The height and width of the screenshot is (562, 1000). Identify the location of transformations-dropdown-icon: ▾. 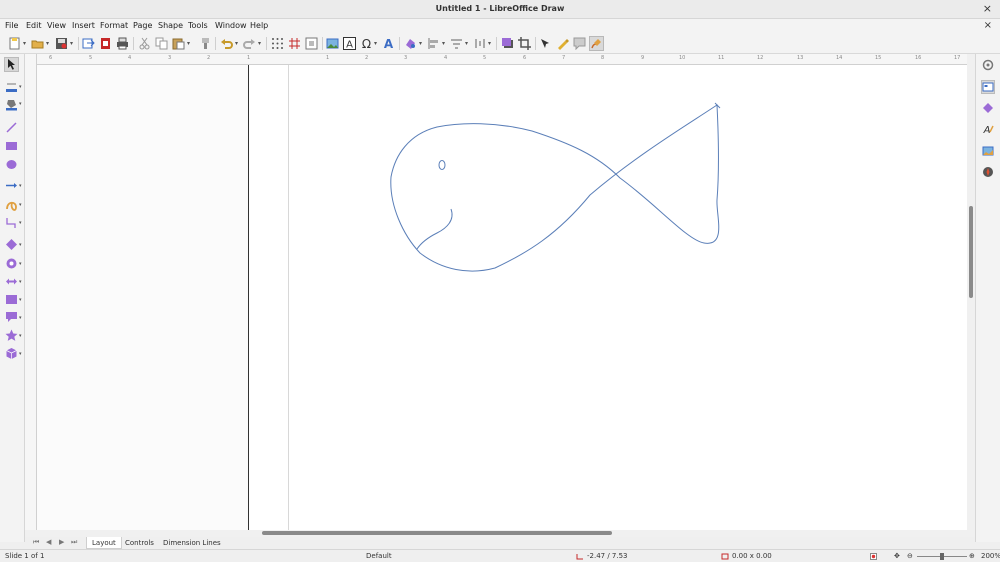
(420, 43).